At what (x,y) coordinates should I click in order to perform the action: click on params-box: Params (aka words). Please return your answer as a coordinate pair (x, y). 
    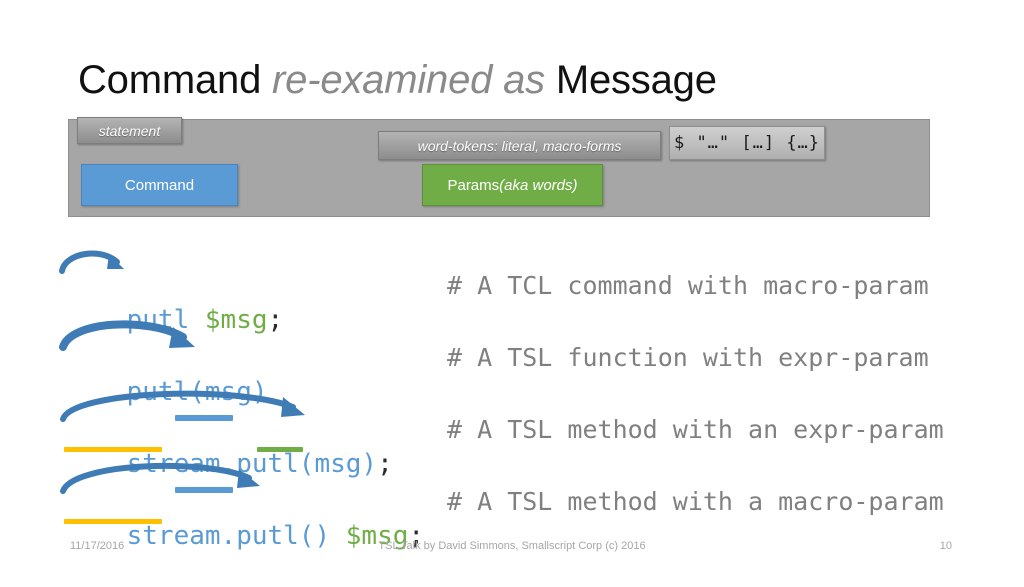
    Looking at the image, I should click on (512, 185).